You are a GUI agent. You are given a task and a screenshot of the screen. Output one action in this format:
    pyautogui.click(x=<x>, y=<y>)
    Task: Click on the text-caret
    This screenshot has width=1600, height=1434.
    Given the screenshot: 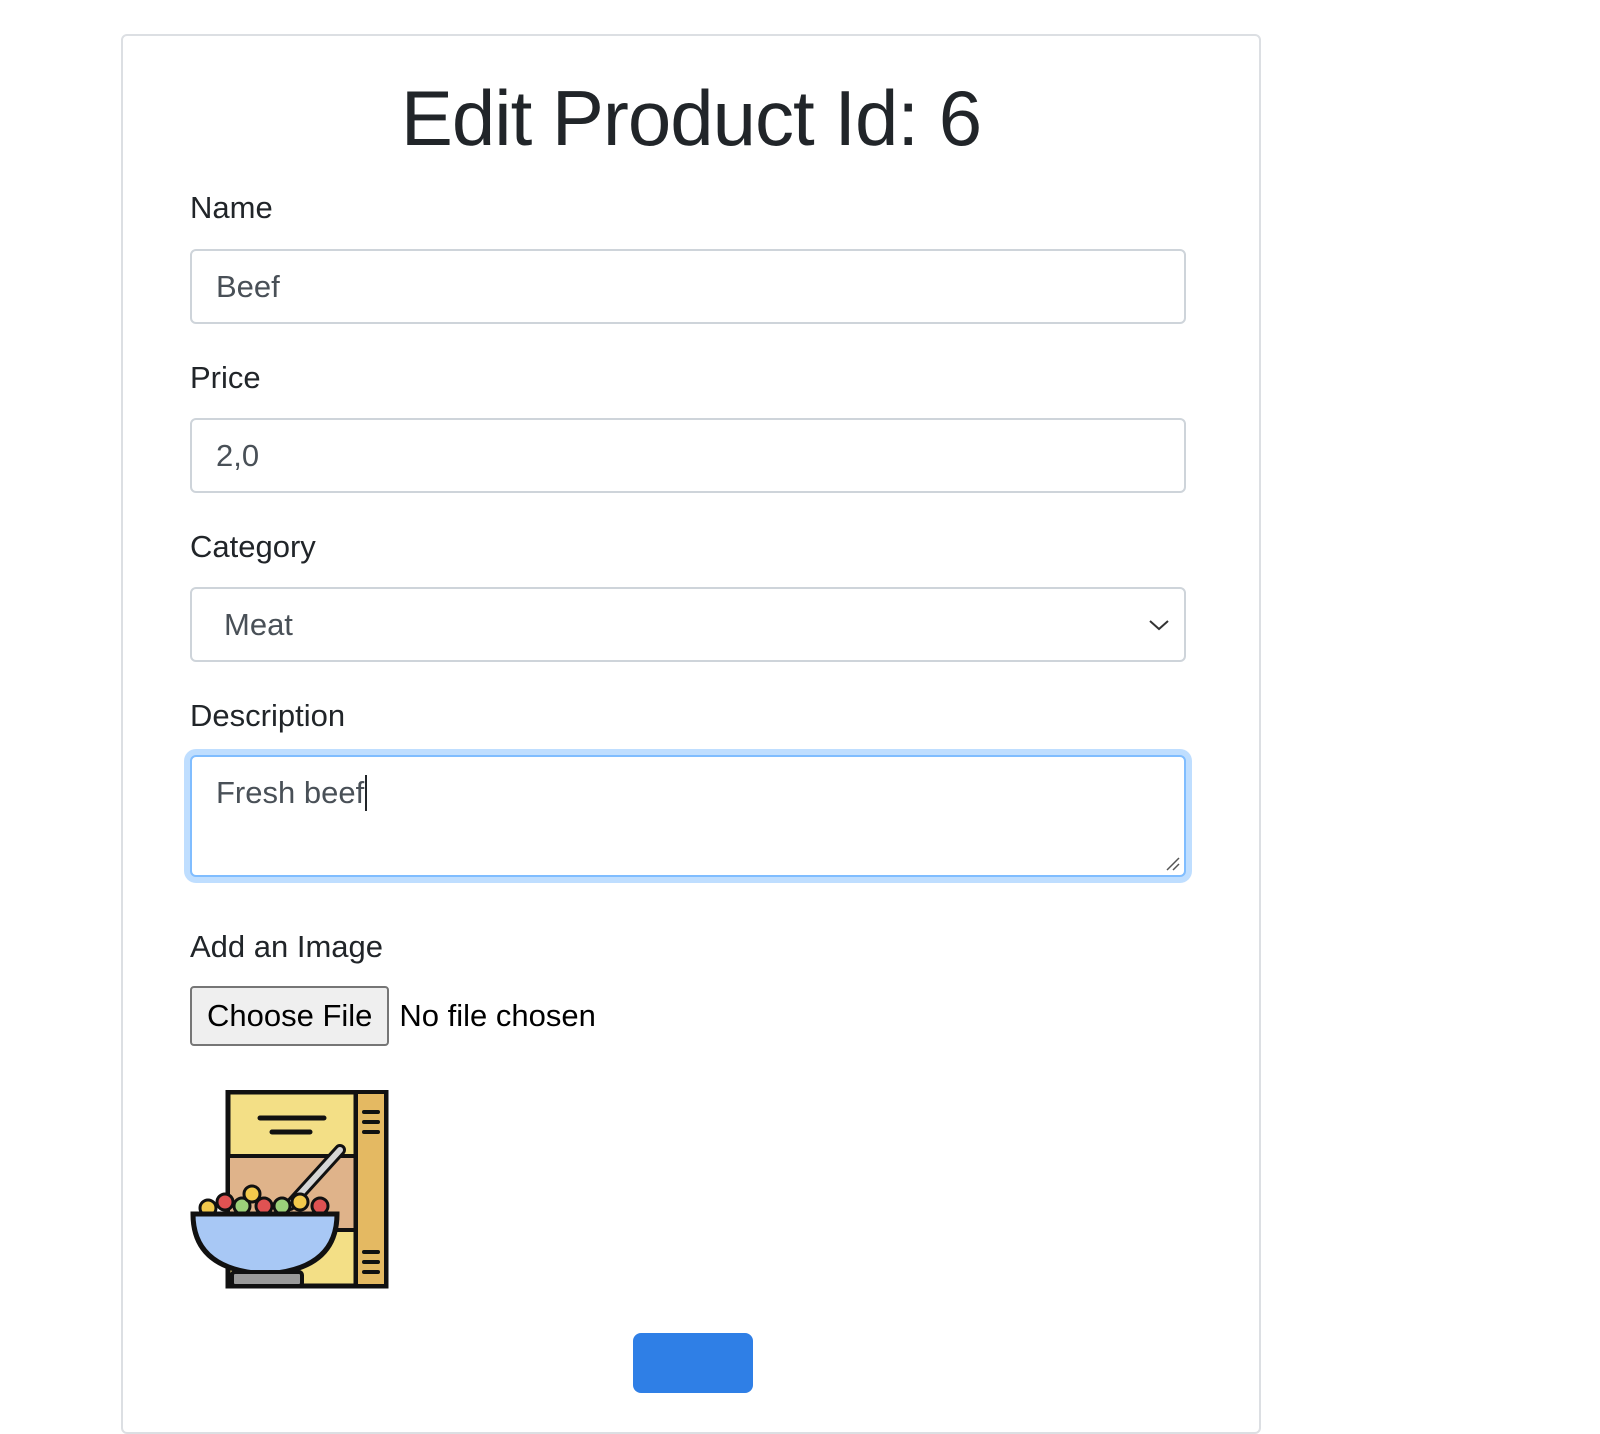 What is the action you would take?
    pyautogui.click(x=366, y=793)
    